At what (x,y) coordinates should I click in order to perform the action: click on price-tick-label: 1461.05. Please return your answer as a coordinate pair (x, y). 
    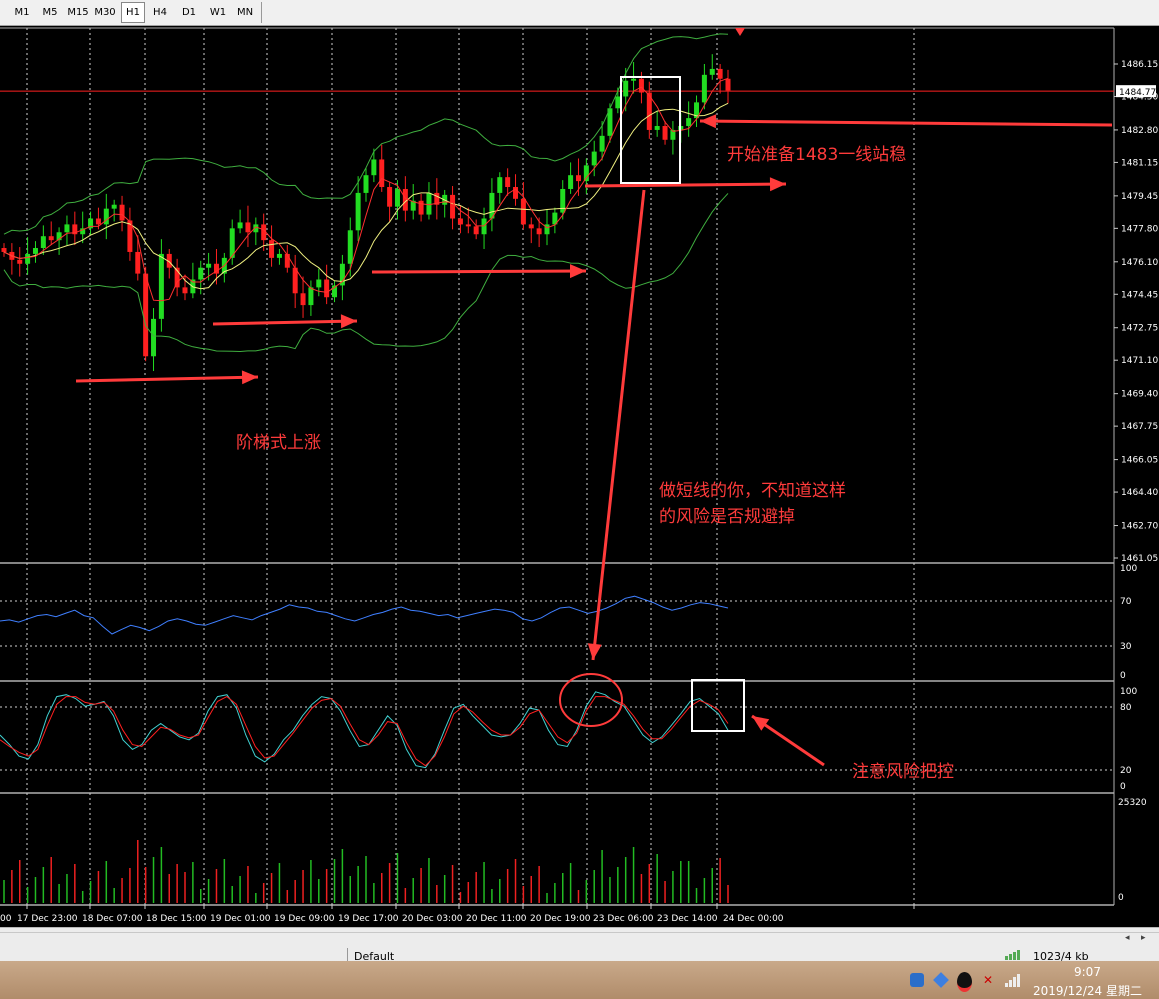
    Looking at the image, I should click on (1139, 559).